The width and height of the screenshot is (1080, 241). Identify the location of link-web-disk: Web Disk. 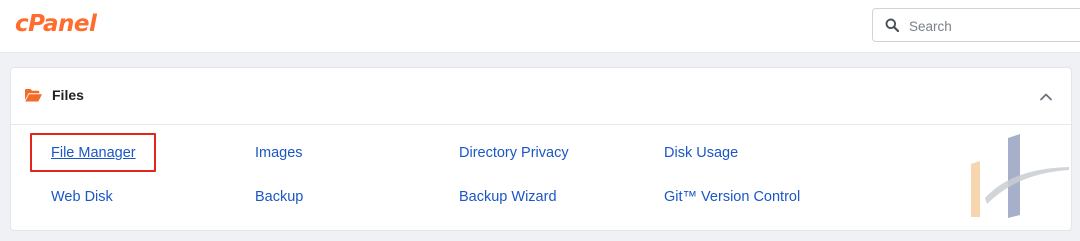
(82, 197).